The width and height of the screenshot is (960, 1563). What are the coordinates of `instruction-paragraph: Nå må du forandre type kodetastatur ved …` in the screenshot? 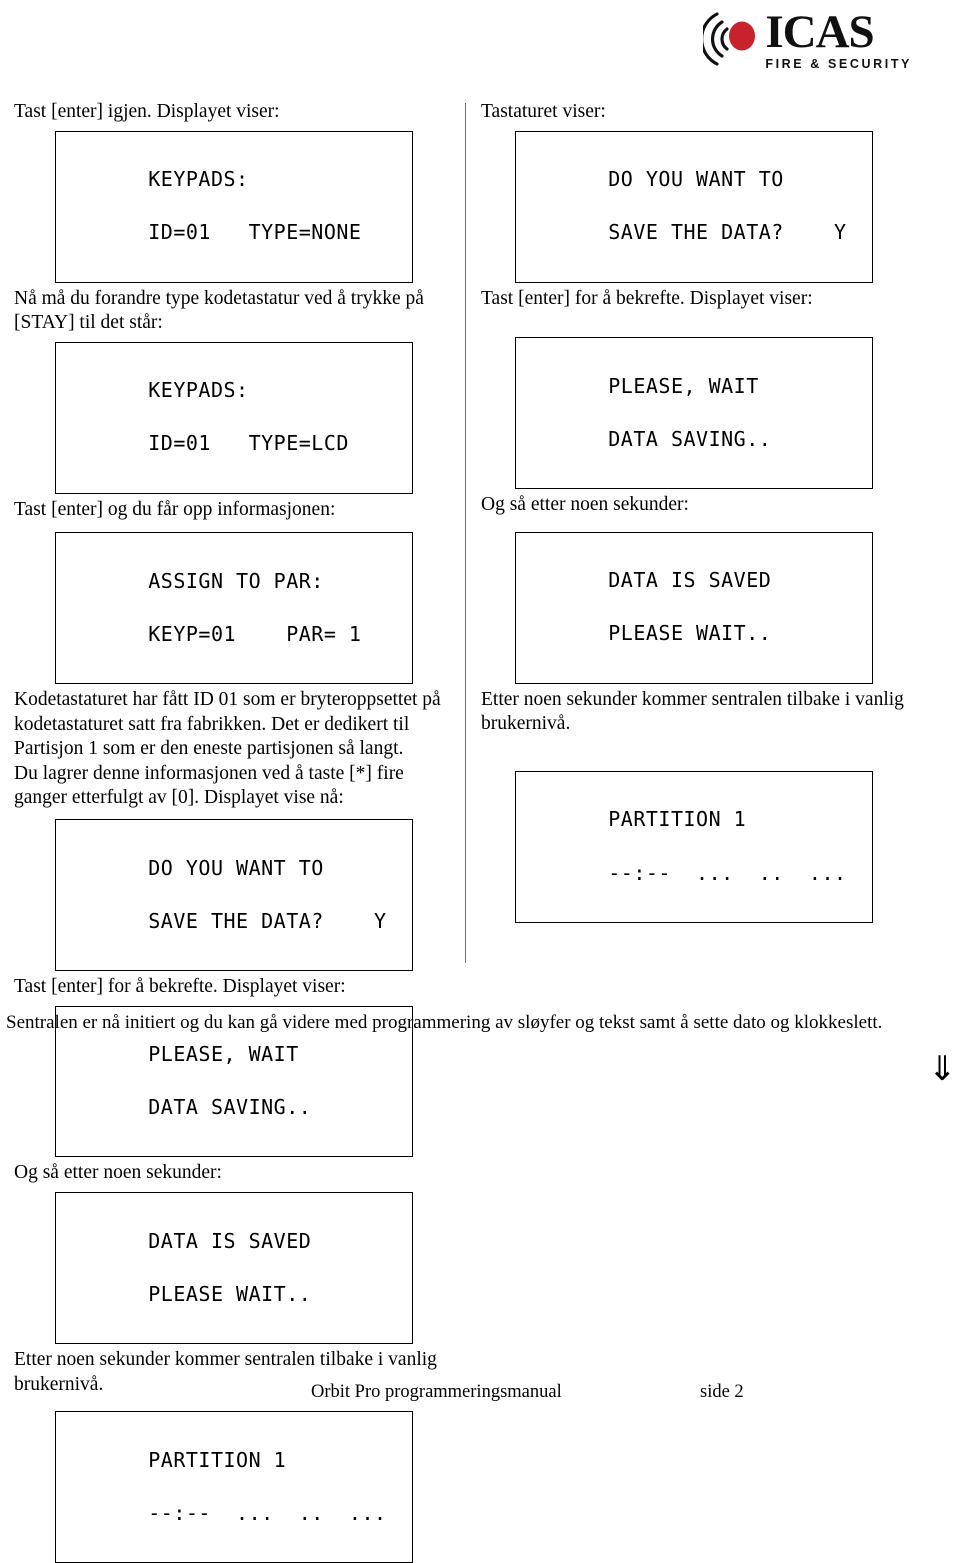 It's located at (219, 310).